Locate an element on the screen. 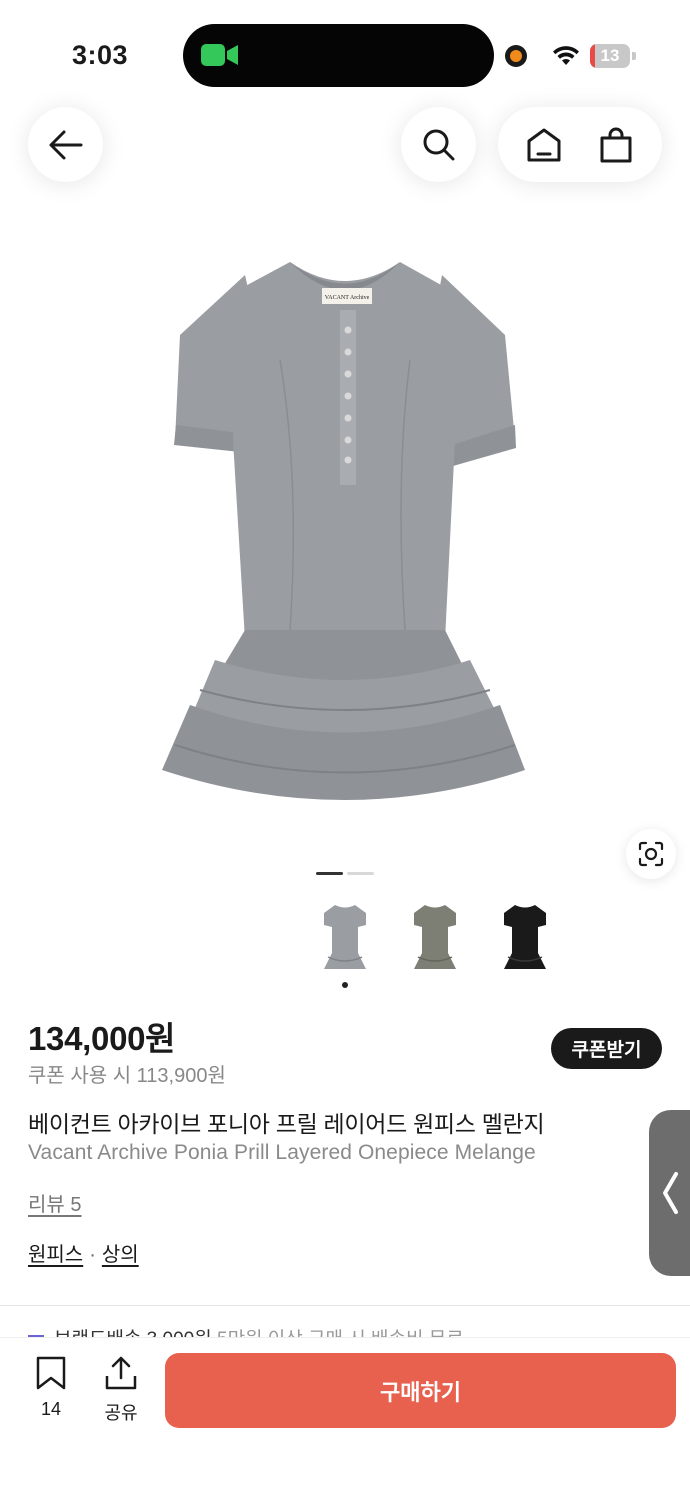  chevron-left-icon is located at coordinates (670, 1193).